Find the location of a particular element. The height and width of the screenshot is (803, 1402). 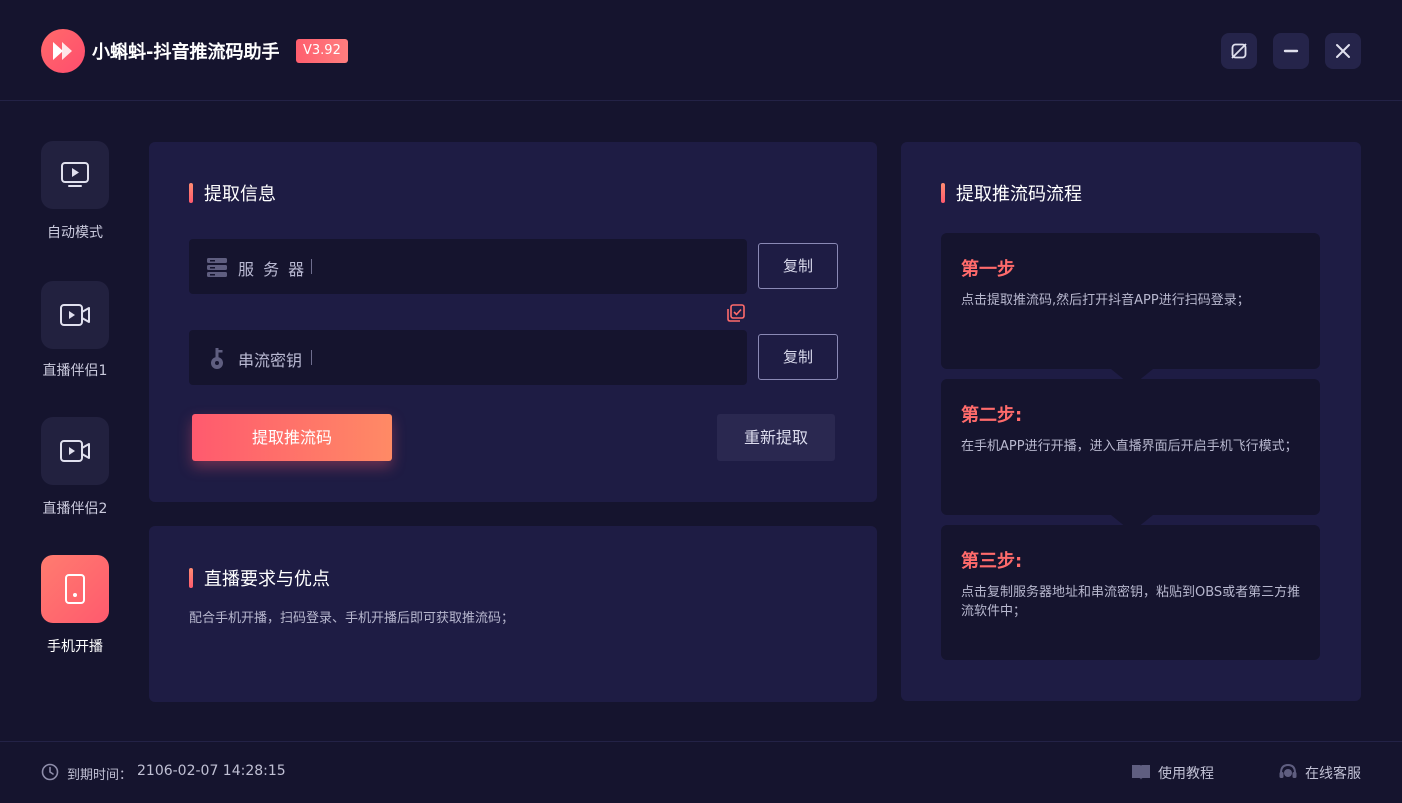

extract-section-title: 提取信息 is located at coordinates (232, 193).